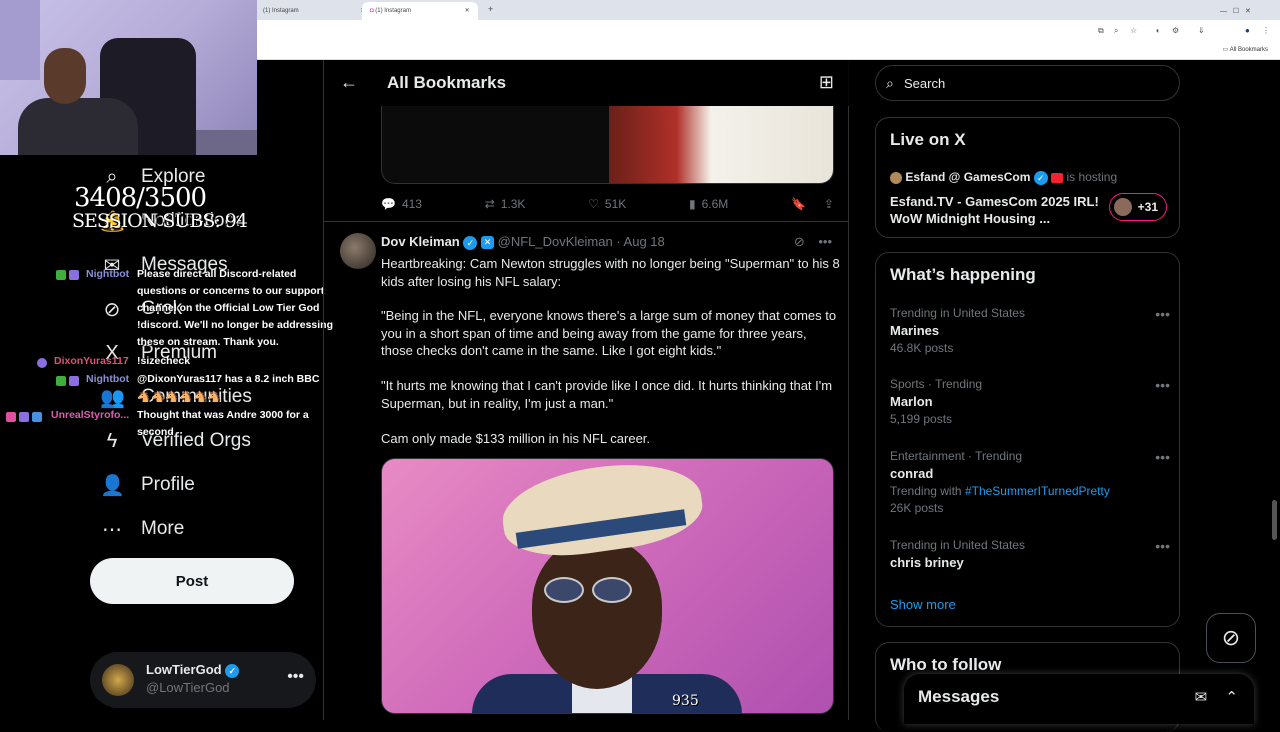 This screenshot has width=1280, height=732. I want to click on messages-drawer-title: Messages, so click(959, 696).